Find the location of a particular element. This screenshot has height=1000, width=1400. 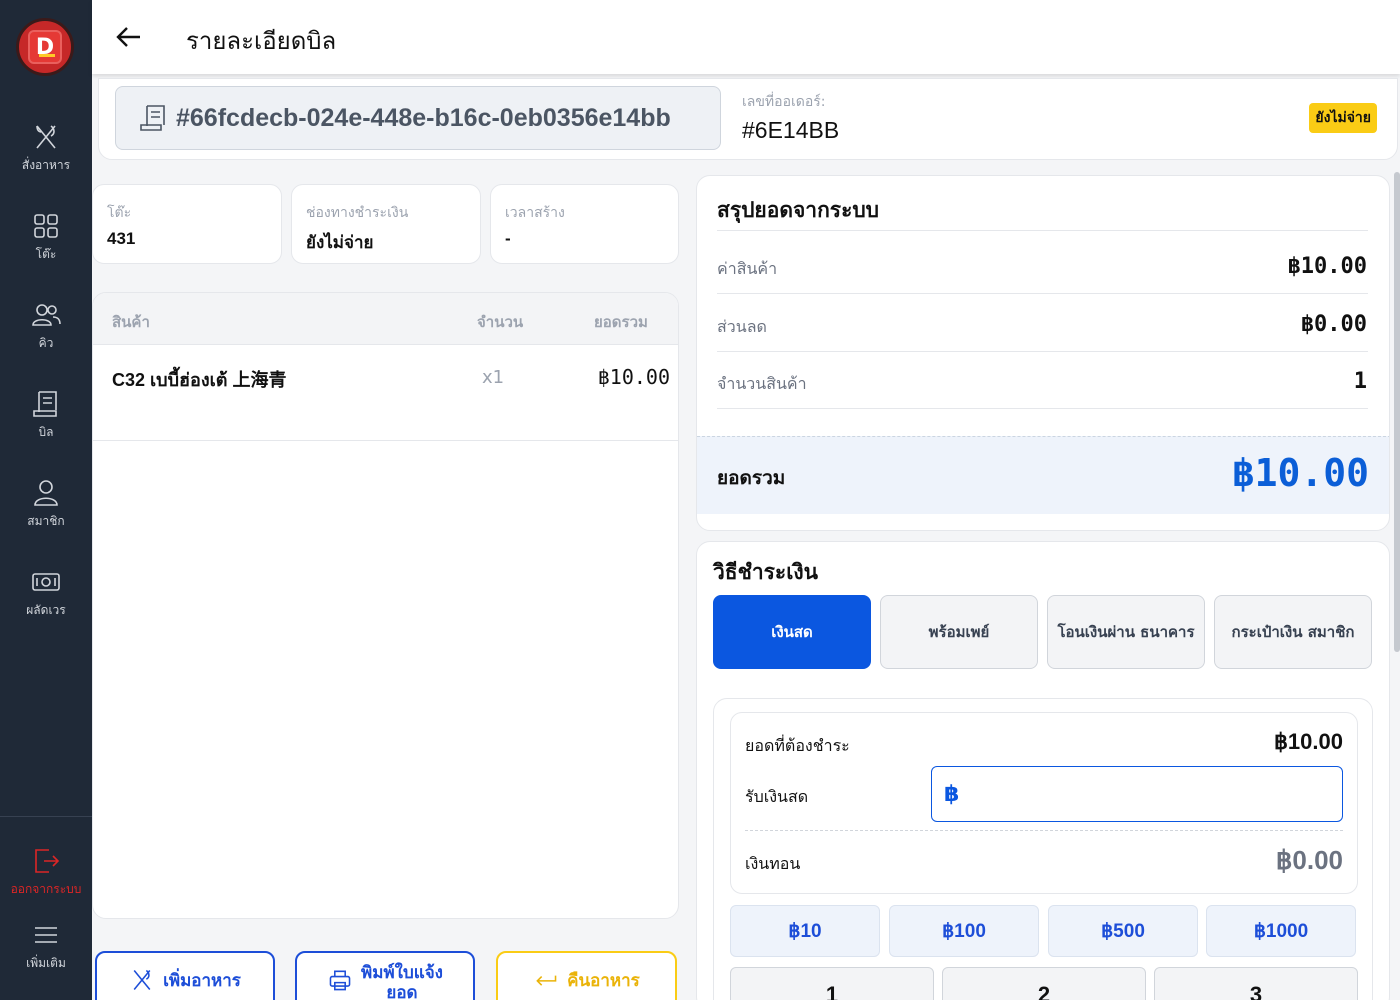

print-label-line1: พิมพ์ใบแจ้ง is located at coordinates (402, 973).